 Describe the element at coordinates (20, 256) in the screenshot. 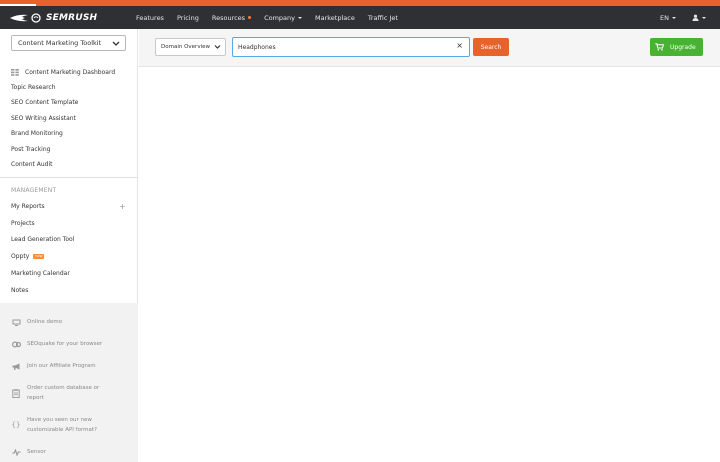

I see `sidebar-item-label: Oppty` at that location.